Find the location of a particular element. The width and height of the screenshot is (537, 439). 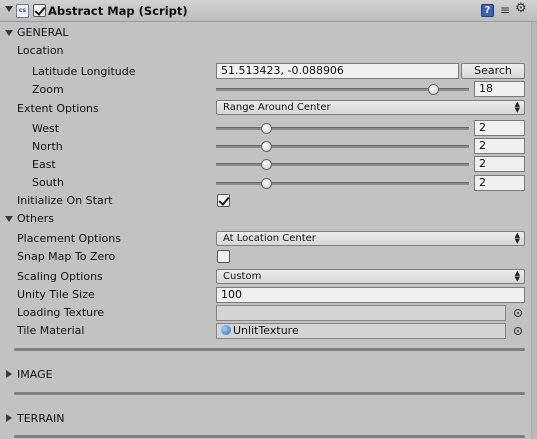

scaling-options-label: Scaling Options is located at coordinates (60, 276).